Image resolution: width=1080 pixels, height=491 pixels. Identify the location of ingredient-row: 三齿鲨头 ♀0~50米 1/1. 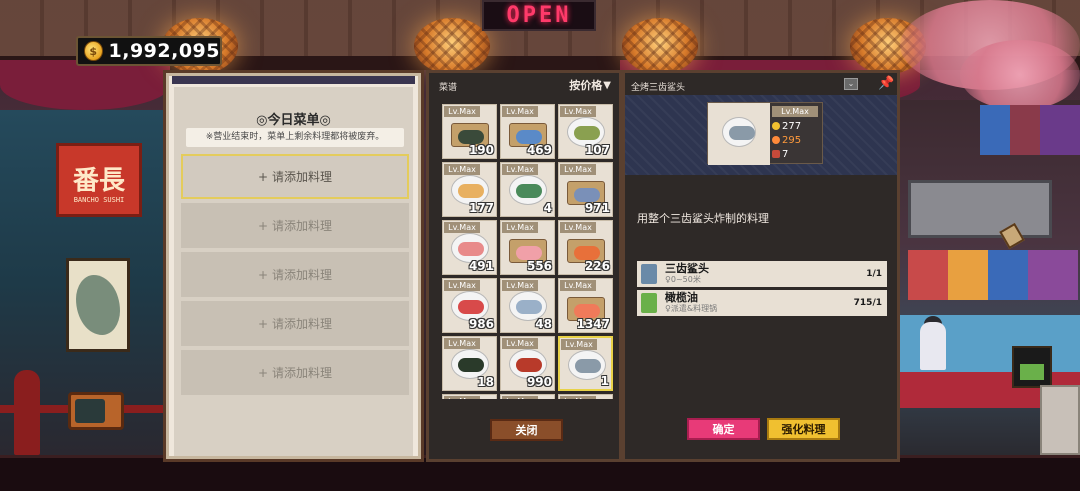
(762, 274).